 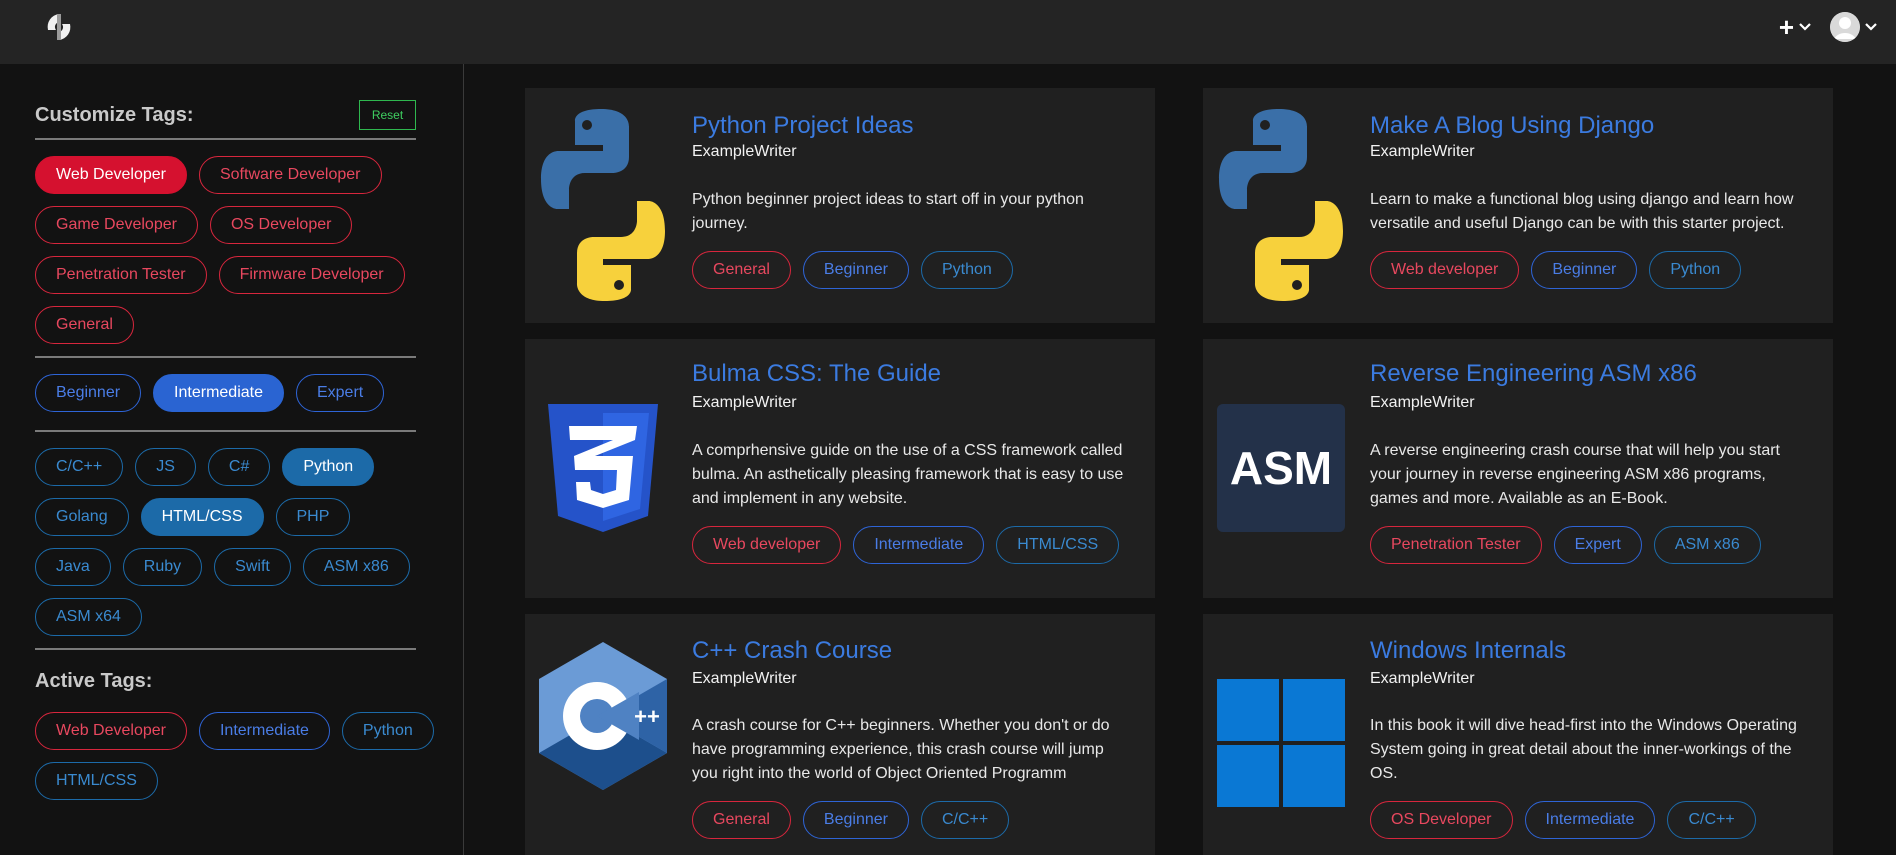 I want to click on tag-golang: Golang, so click(x=82, y=517).